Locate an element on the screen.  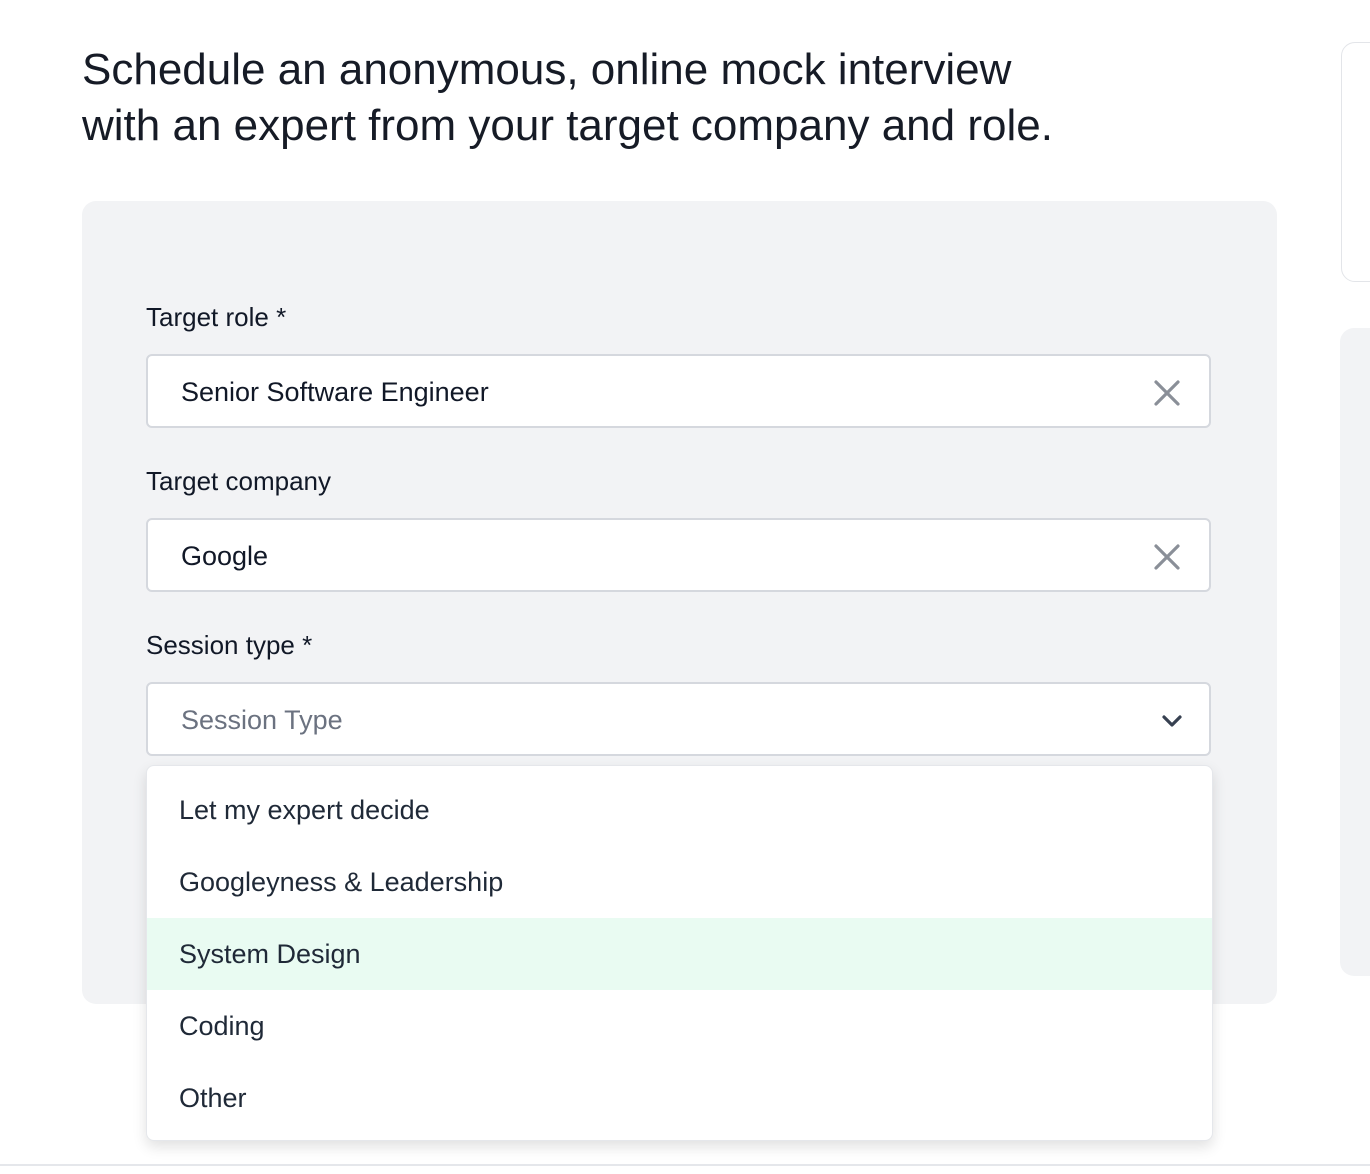
target-role-input: Senior Software Engineer is located at coordinates (678, 391).